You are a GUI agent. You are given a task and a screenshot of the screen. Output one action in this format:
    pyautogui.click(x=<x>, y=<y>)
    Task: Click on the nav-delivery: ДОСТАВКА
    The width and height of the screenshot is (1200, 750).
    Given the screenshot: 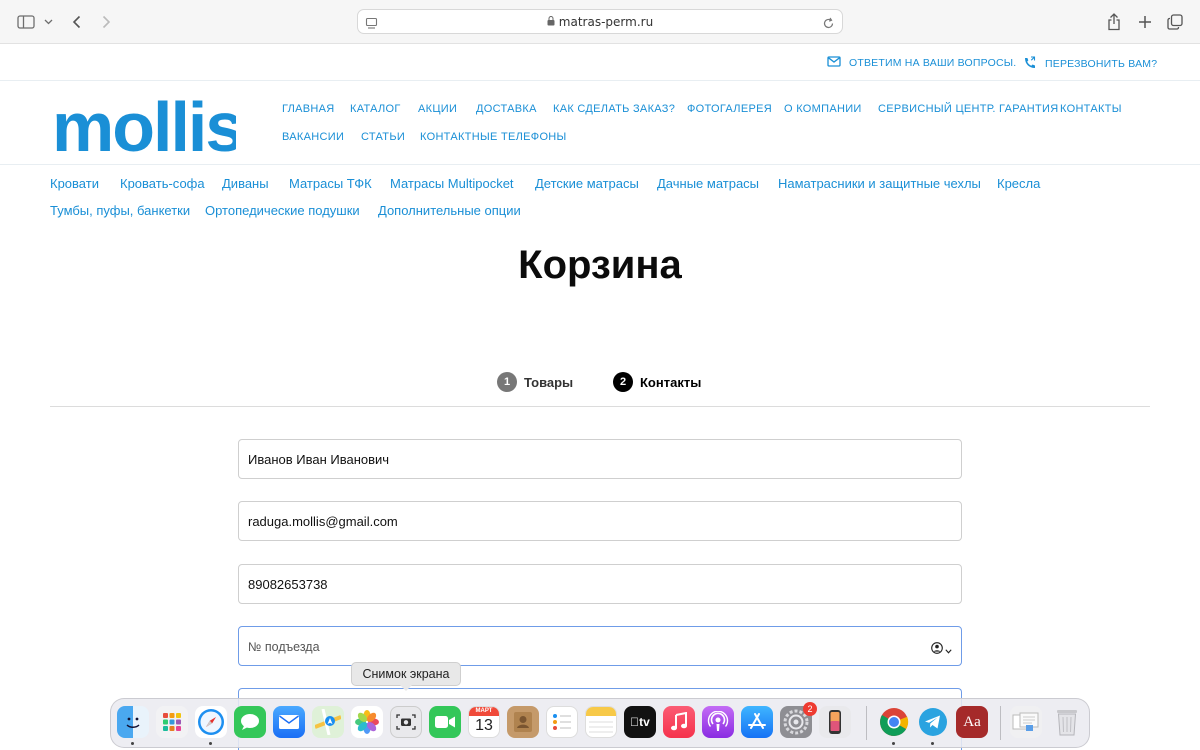 What is the action you would take?
    pyautogui.click(x=506, y=109)
    